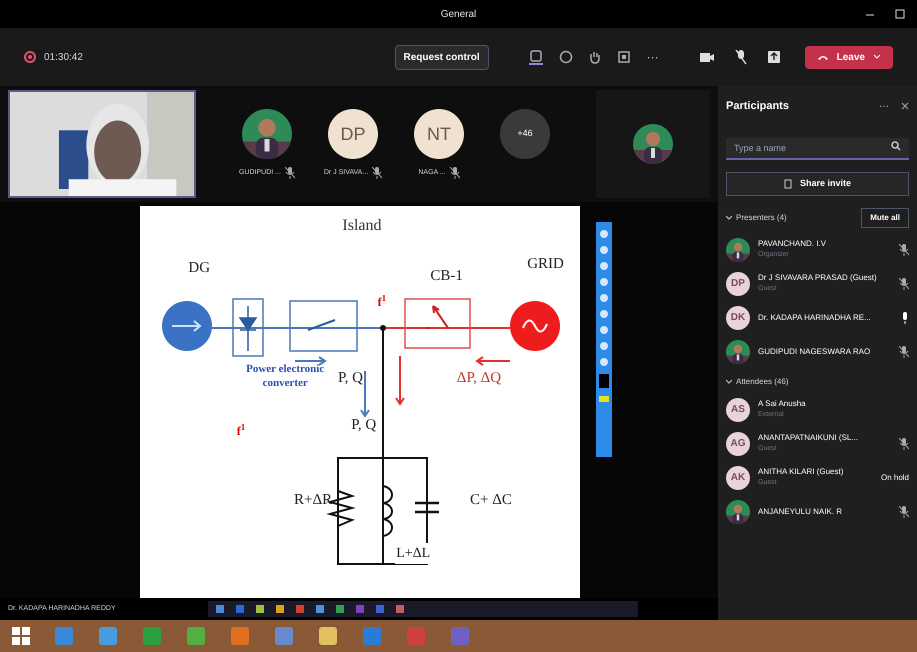 This screenshot has height=652, width=917. I want to click on participant-name: GUDIPUDI NAGESWARA RAO, so click(814, 352).